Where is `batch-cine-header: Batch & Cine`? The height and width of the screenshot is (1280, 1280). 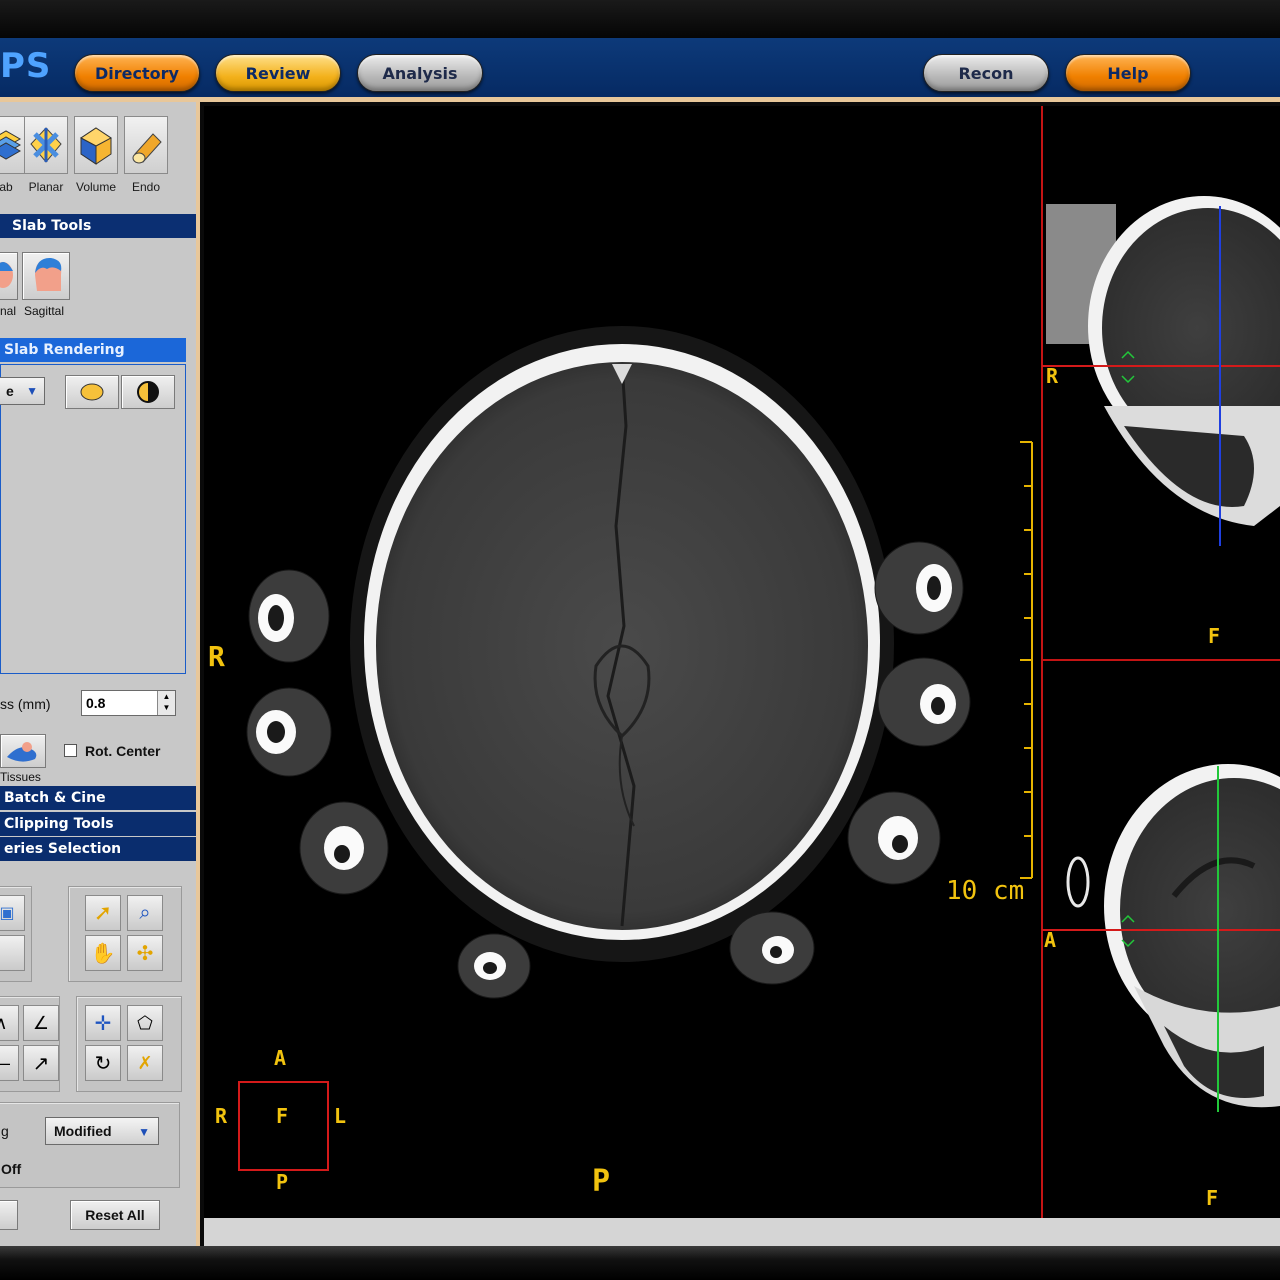 batch-cine-header: Batch & Cine is located at coordinates (98, 798).